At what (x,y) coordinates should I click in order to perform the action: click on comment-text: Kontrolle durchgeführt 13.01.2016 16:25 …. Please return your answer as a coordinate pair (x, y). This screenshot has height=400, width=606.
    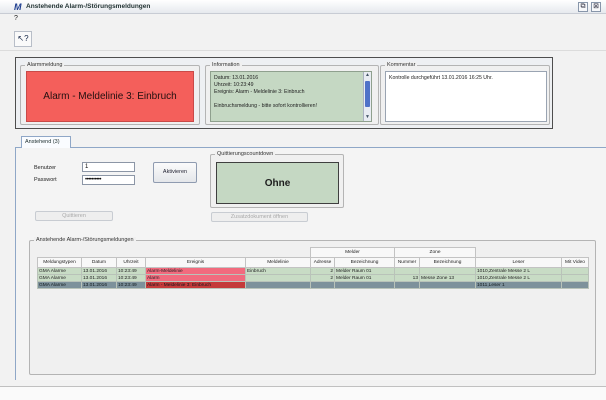
    Looking at the image, I should click on (441, 78).